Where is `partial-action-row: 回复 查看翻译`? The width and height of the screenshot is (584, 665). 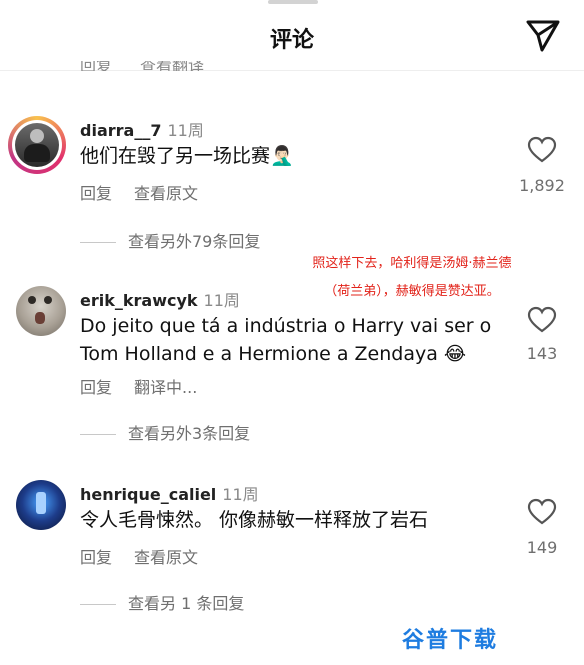 partial-action-row: 回复 查看翻译 is located at coordinates (156, 66).